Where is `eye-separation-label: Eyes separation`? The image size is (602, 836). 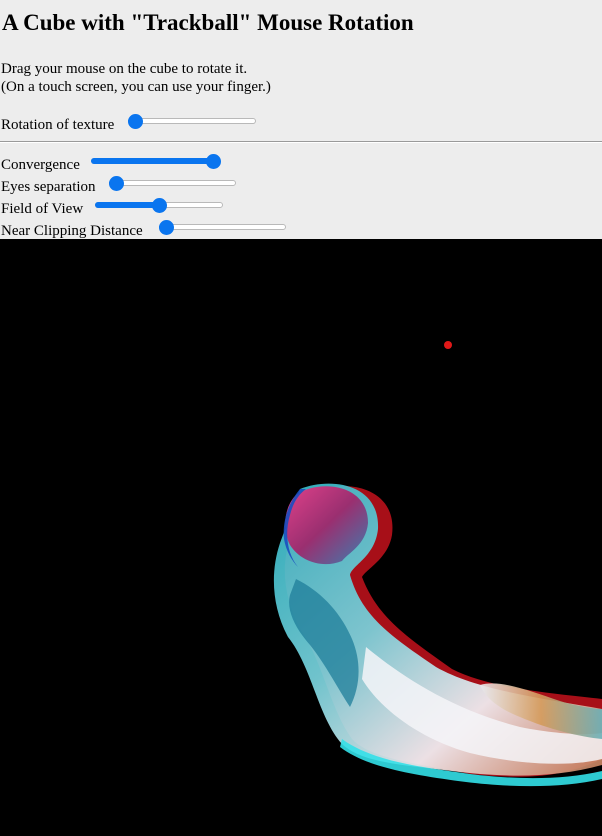 eye-separation-label: Eyes separation is located at coordinates (48, 186).